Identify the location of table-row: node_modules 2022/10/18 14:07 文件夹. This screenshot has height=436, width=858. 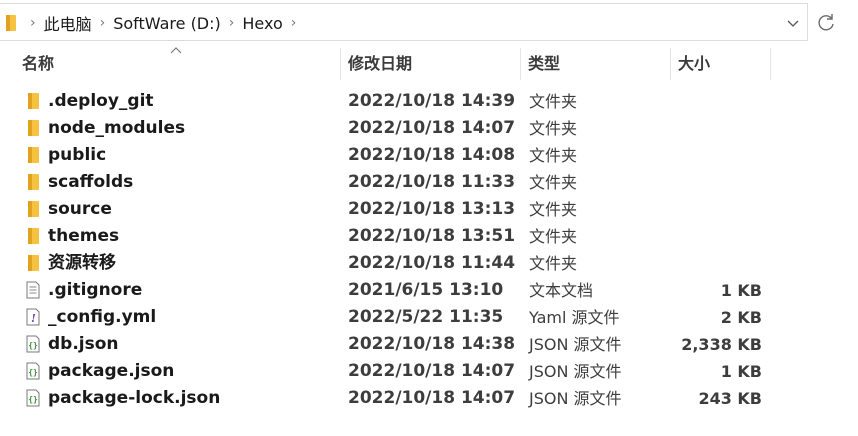
(429, 128).